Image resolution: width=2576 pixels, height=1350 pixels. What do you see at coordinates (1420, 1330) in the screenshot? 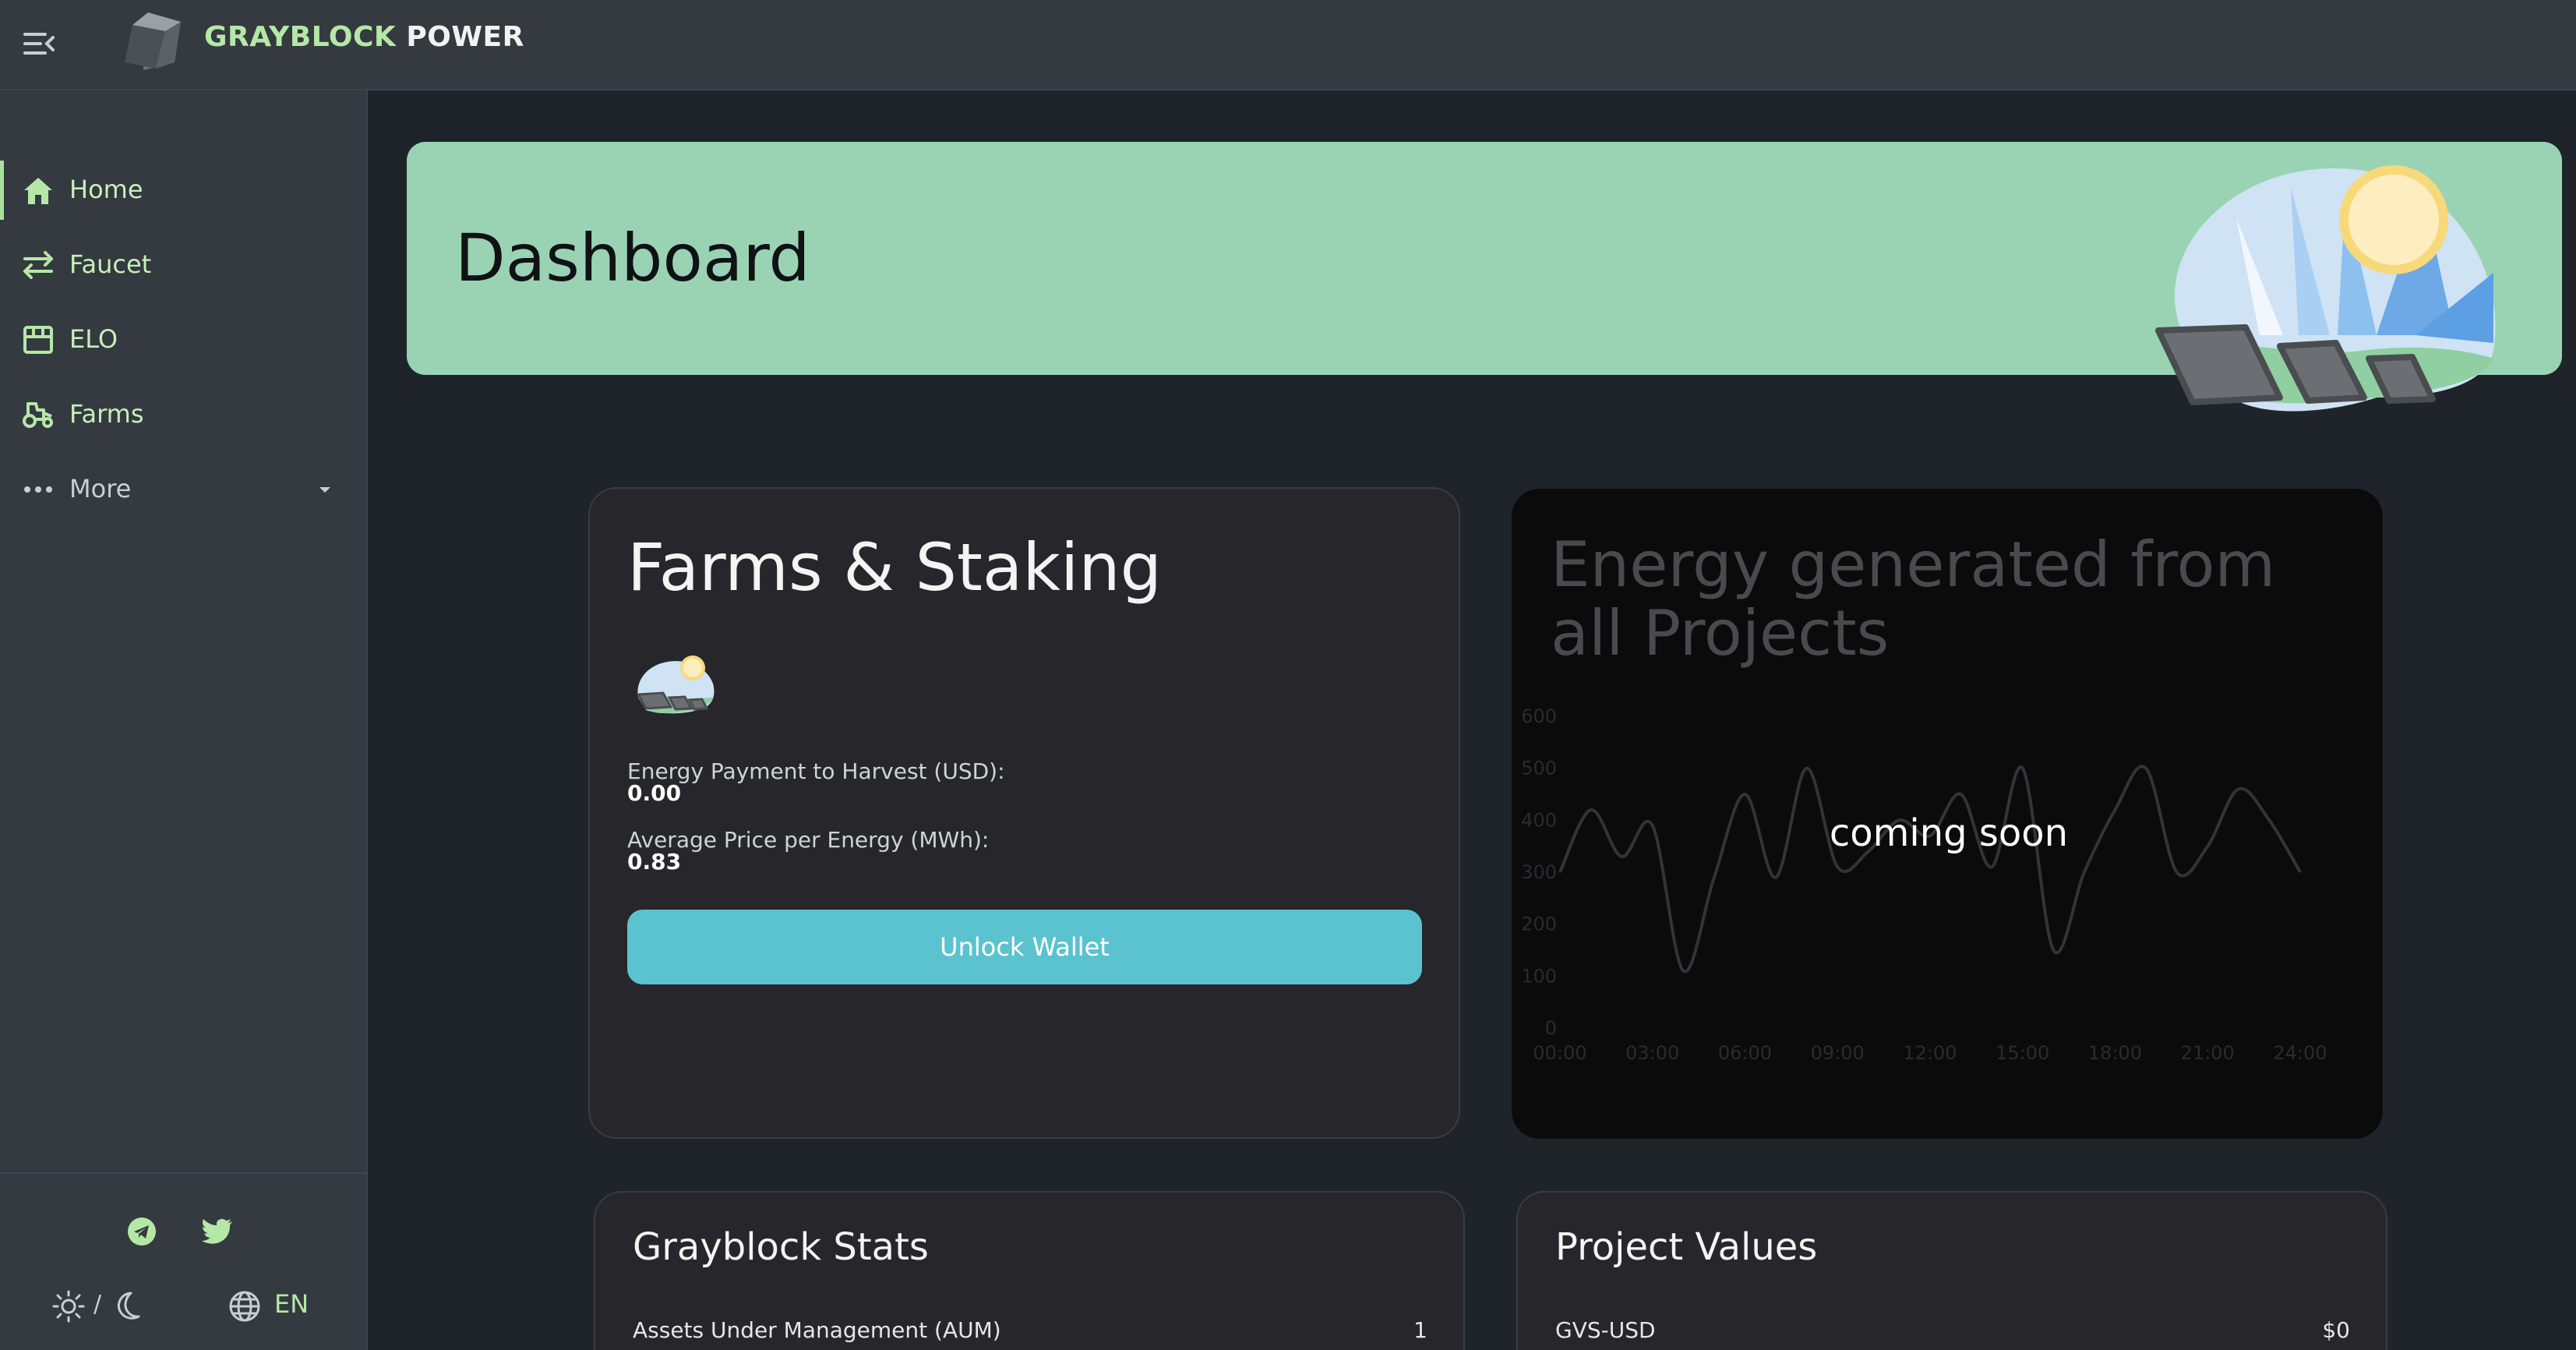
I see `aum-value: 1` at bounding box center [1420, 1330].